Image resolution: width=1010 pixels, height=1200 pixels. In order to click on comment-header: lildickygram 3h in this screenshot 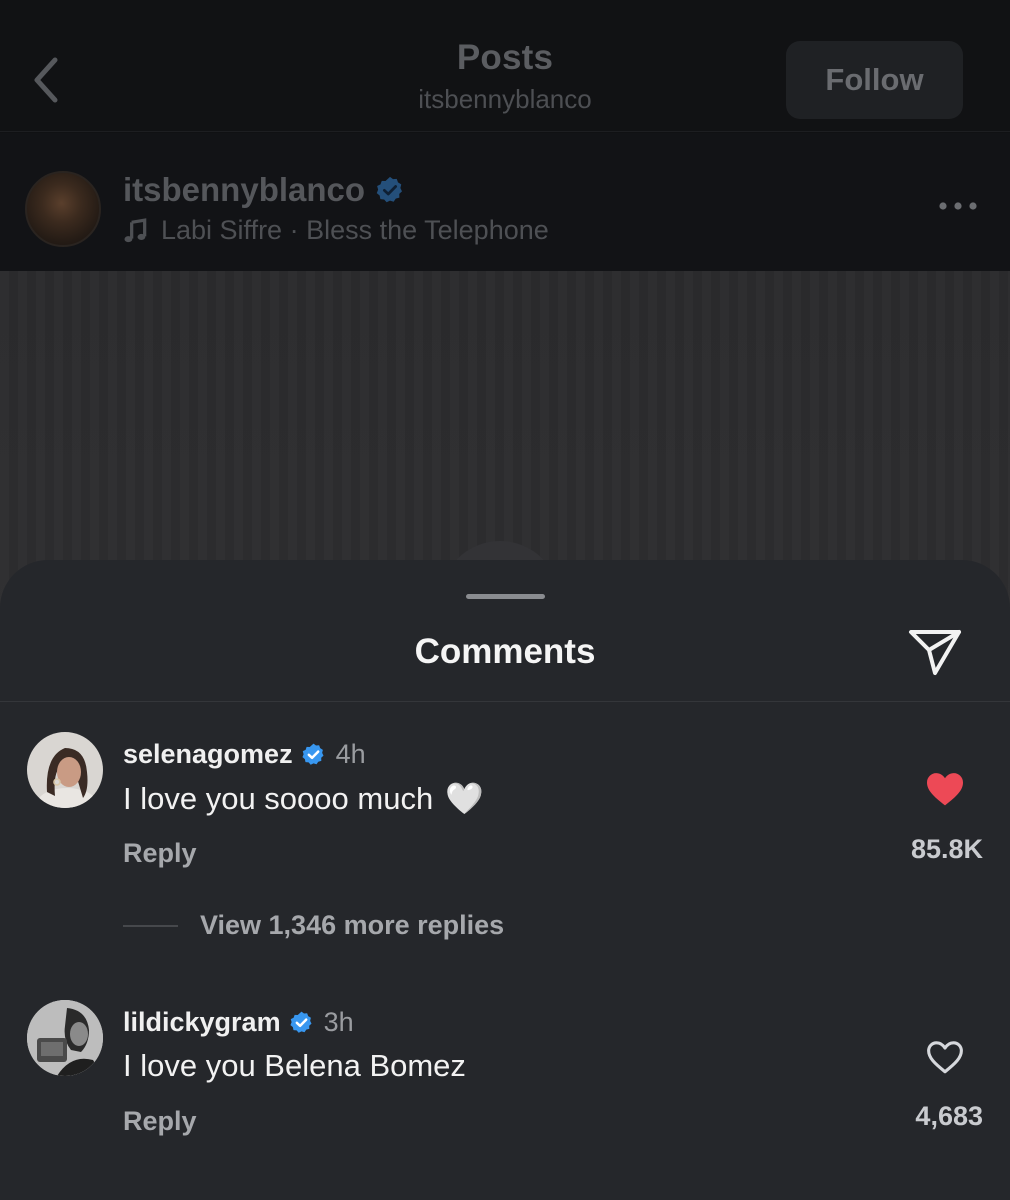, I will do `click(238, 1022)`.